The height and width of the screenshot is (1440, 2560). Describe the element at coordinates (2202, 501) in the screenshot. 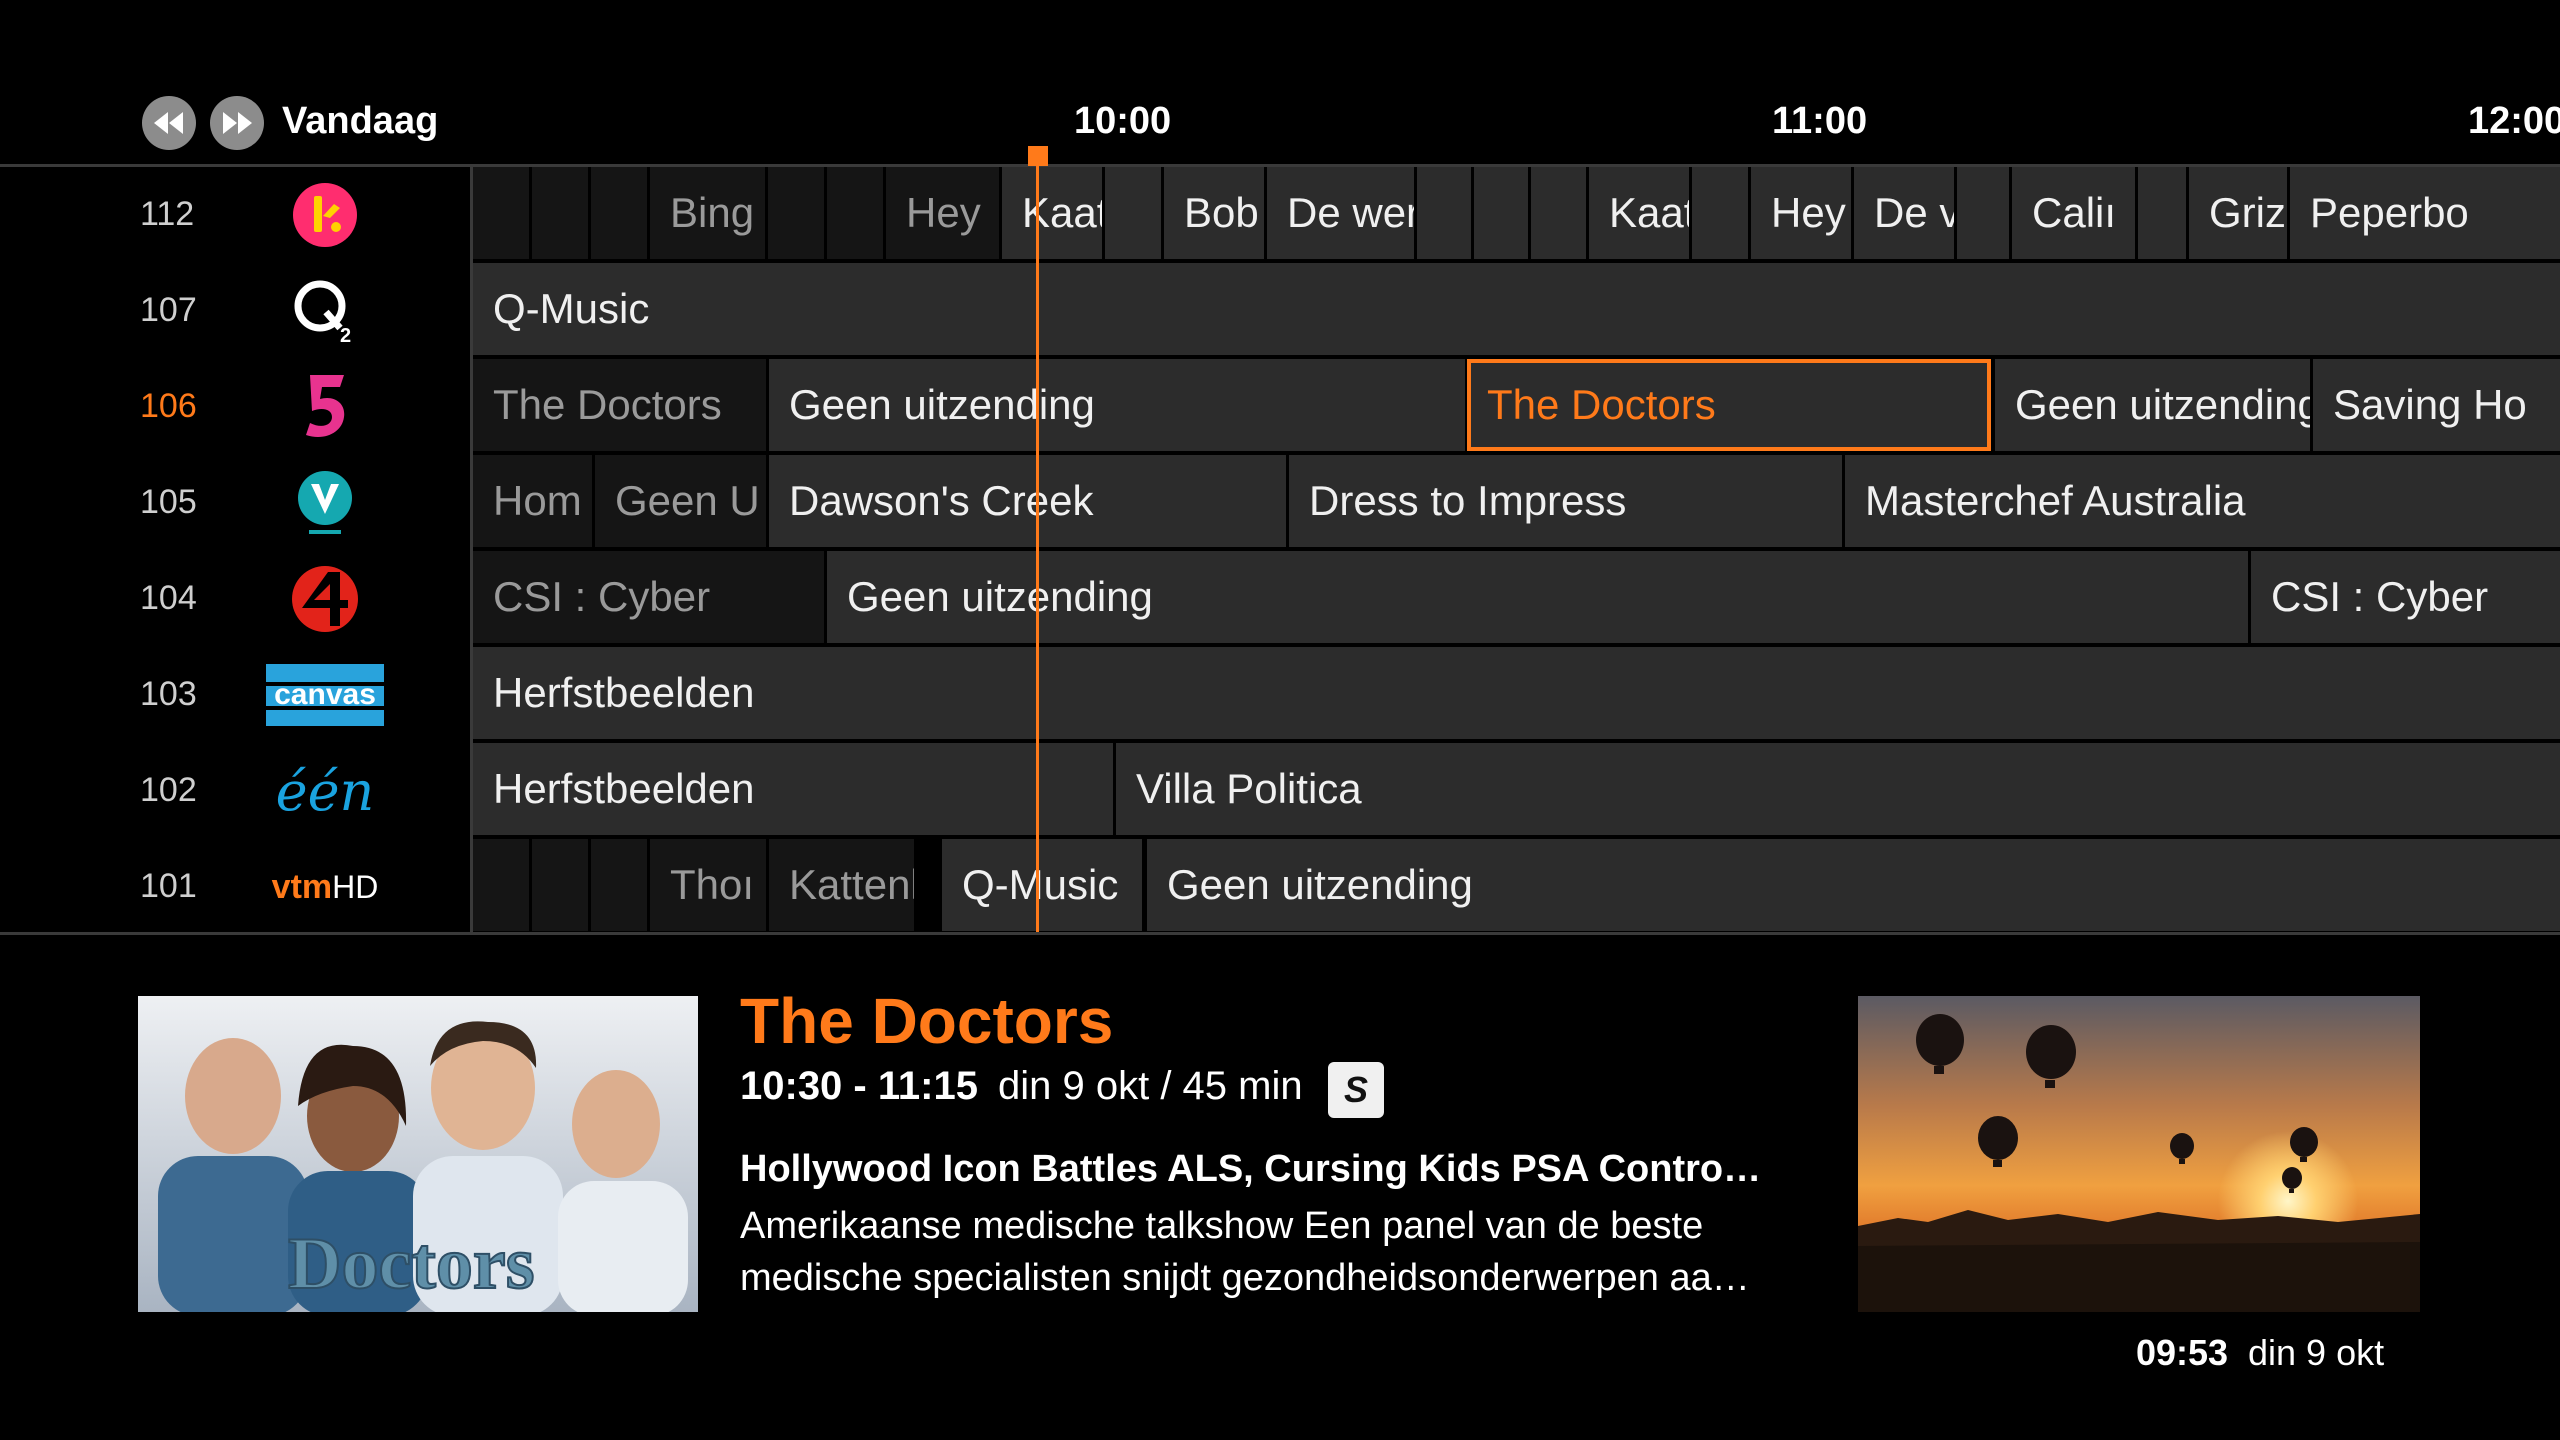

I see `program-cell: Masterchef Australia` at that location.